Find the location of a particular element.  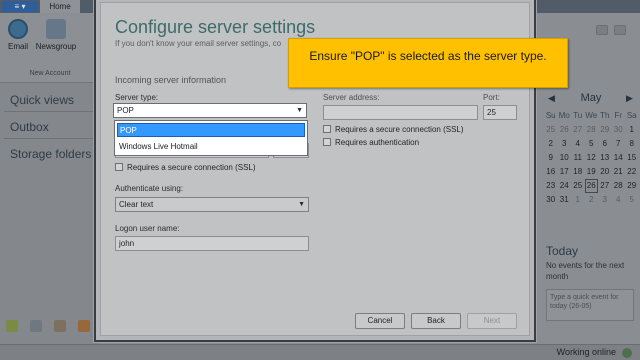

ssl-checkbox-outgoing-label: Requires a secure connection (SSL) is located at coordinates (399, 129).